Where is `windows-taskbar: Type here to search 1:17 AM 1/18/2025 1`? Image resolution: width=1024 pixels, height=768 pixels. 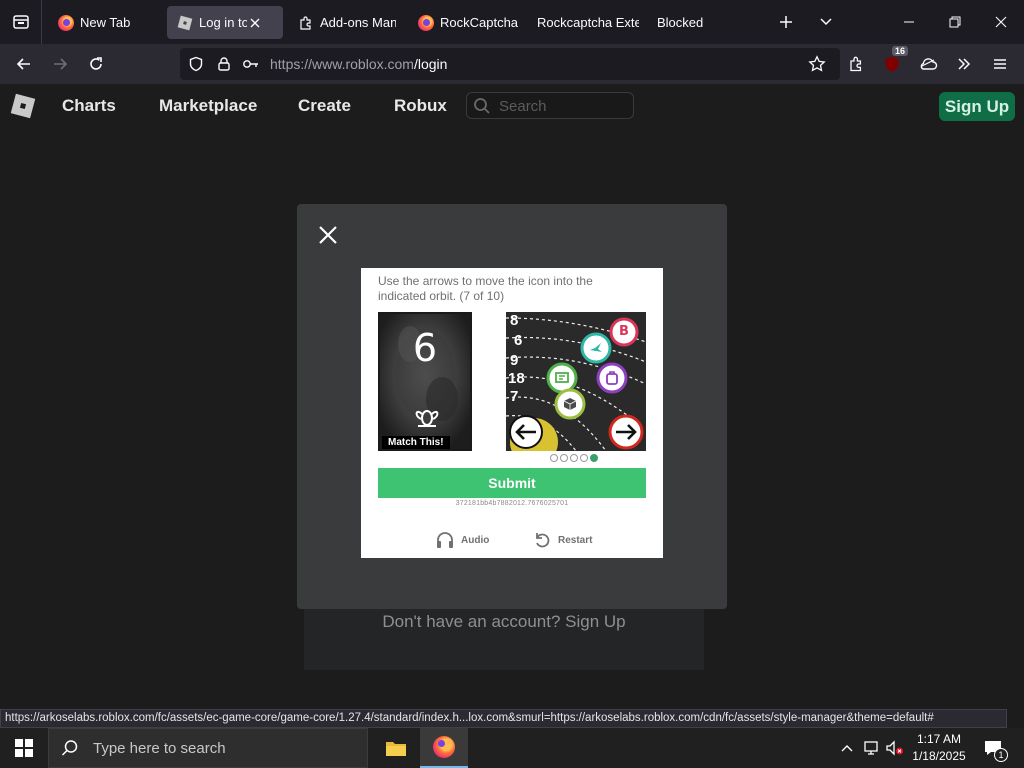 windows-taskbar: Type here to search 1:17 AM 1/18/2025 1 is located at coordinates (512, 748).